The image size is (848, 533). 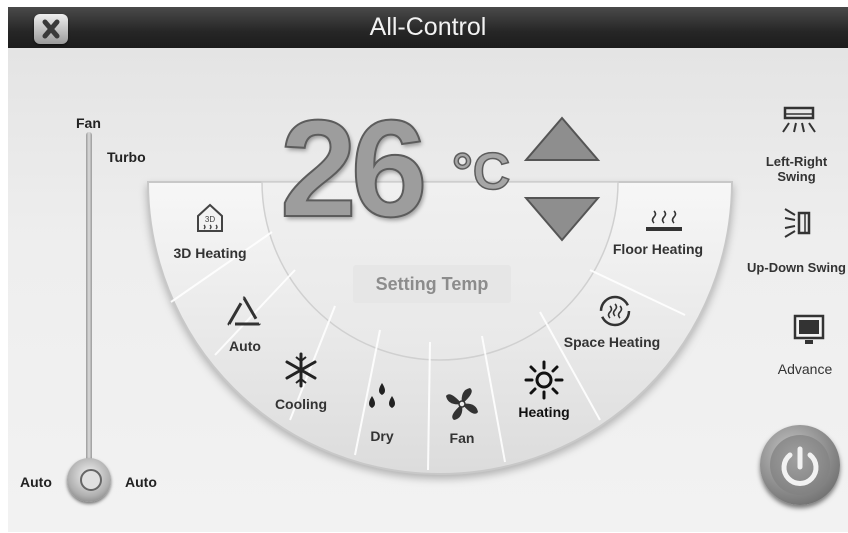 I want to click on fan-slider-top-label: Fan, so click(x=88, y=123).